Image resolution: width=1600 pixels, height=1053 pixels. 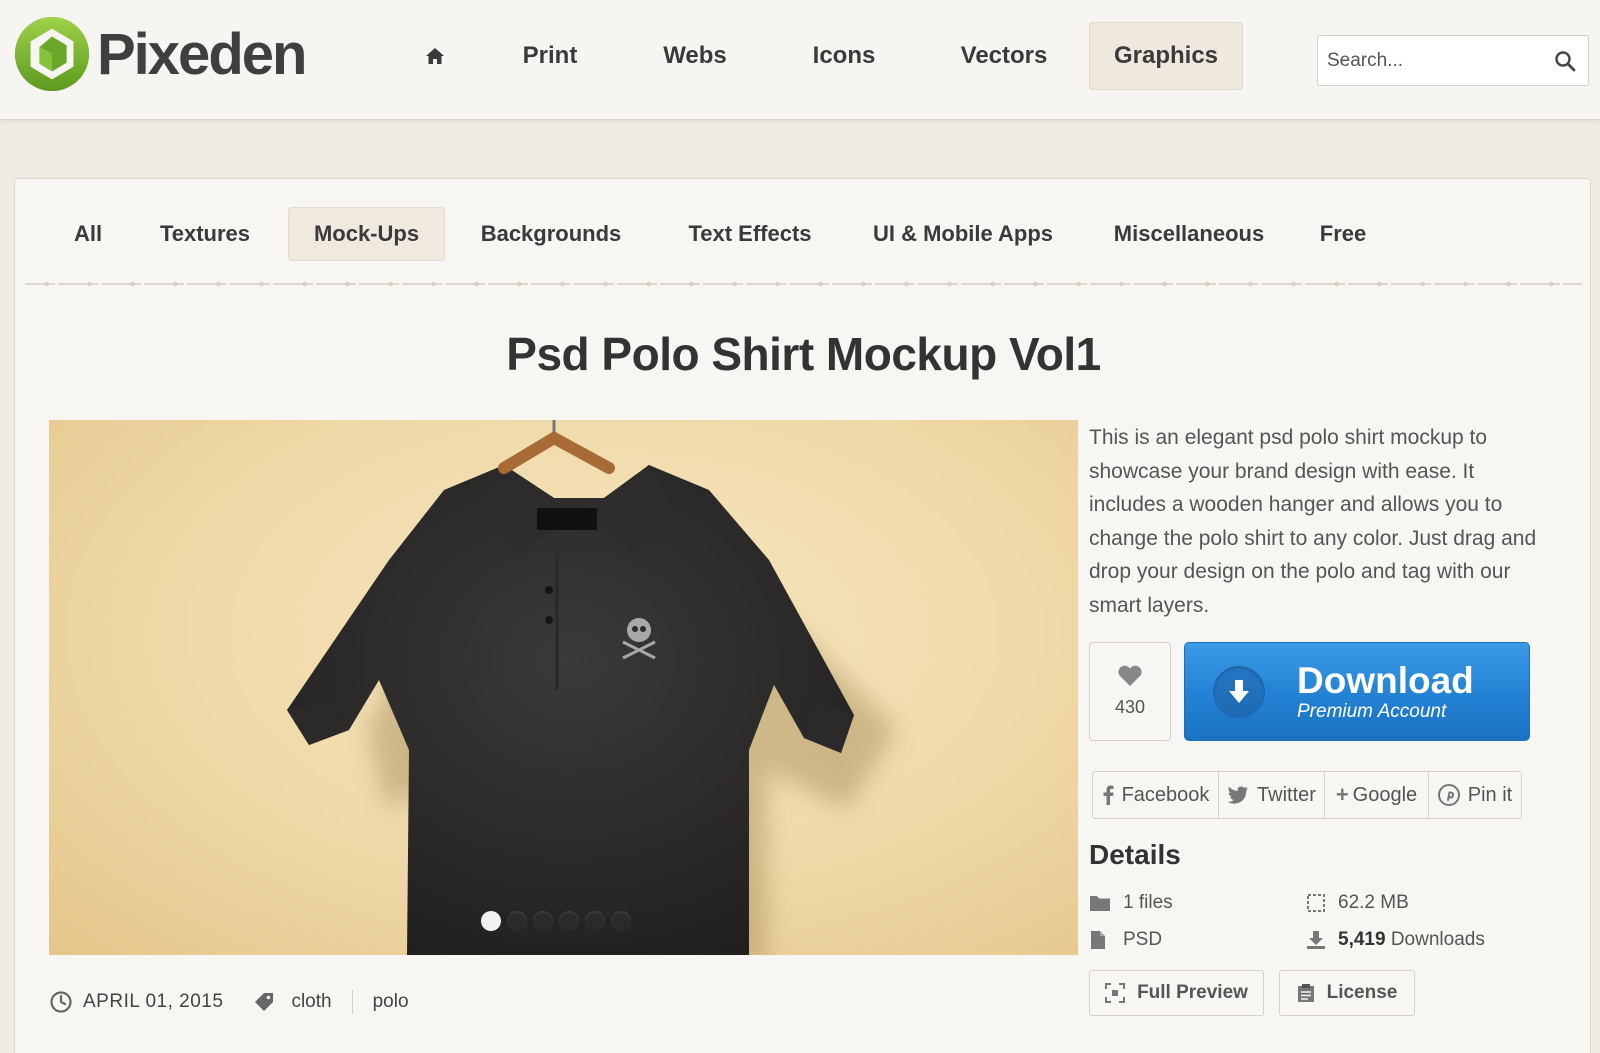 I want to click on download-text: Download Premium Account, so click(x=1385, y=691).